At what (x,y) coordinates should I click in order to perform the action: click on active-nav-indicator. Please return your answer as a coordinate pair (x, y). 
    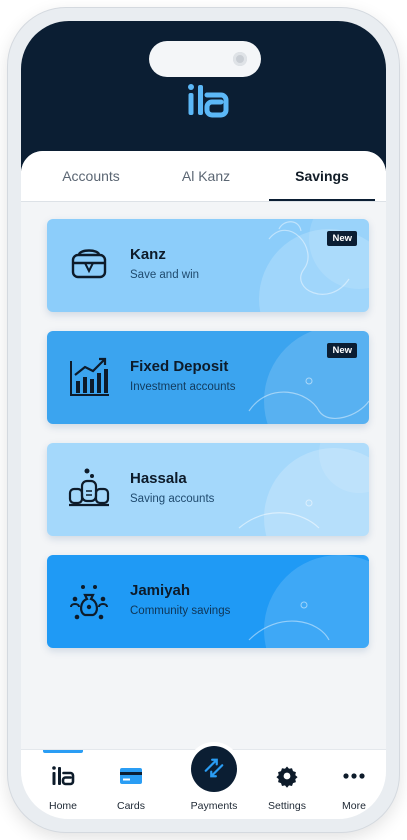
    Looking at the image, I should click on (63, 751).